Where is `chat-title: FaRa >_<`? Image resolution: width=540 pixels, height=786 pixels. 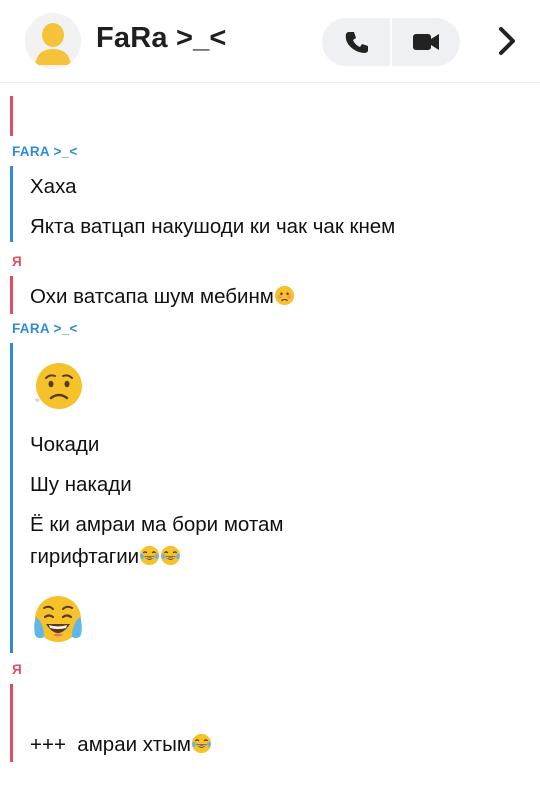
chat-title: FaRa >_< is located at coordinates (161, 38).